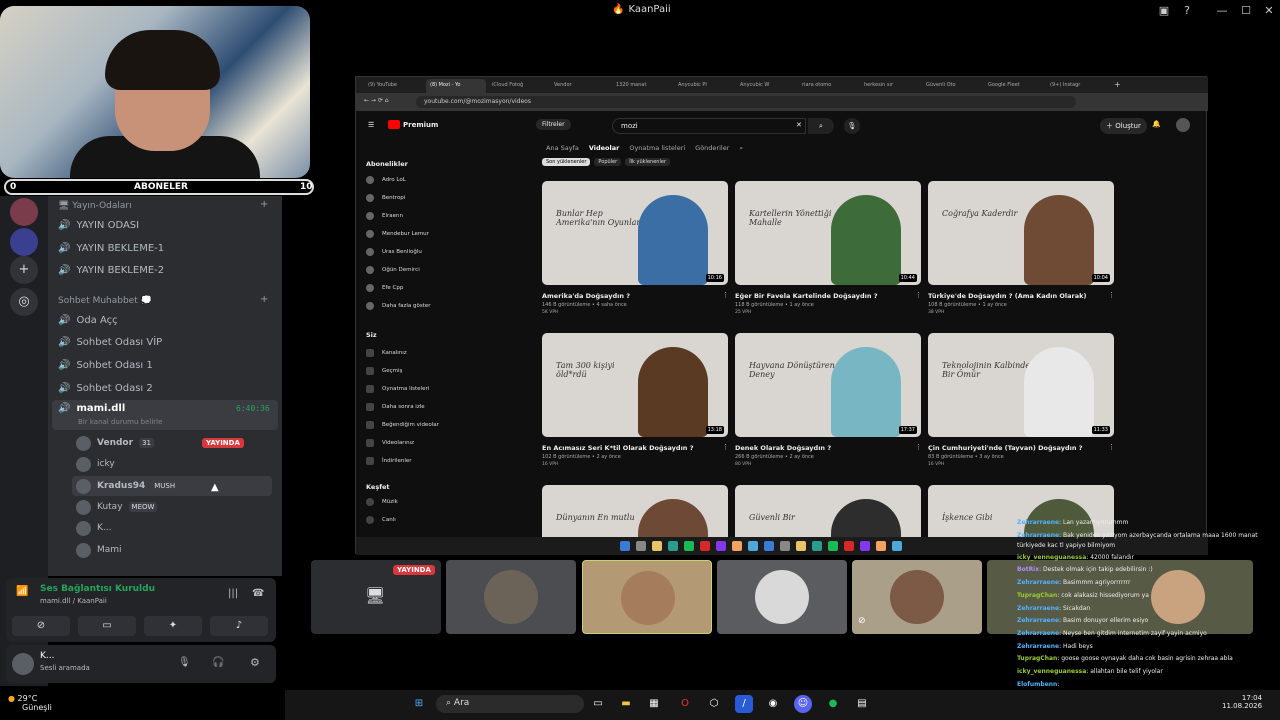 This screenshot has height=720, width=1280. What do you see at coordinates (823, 448) in the screenshot?
I see `video-title: Denek Olarak Doğsaydın ?` at bounding box center [823, 448].